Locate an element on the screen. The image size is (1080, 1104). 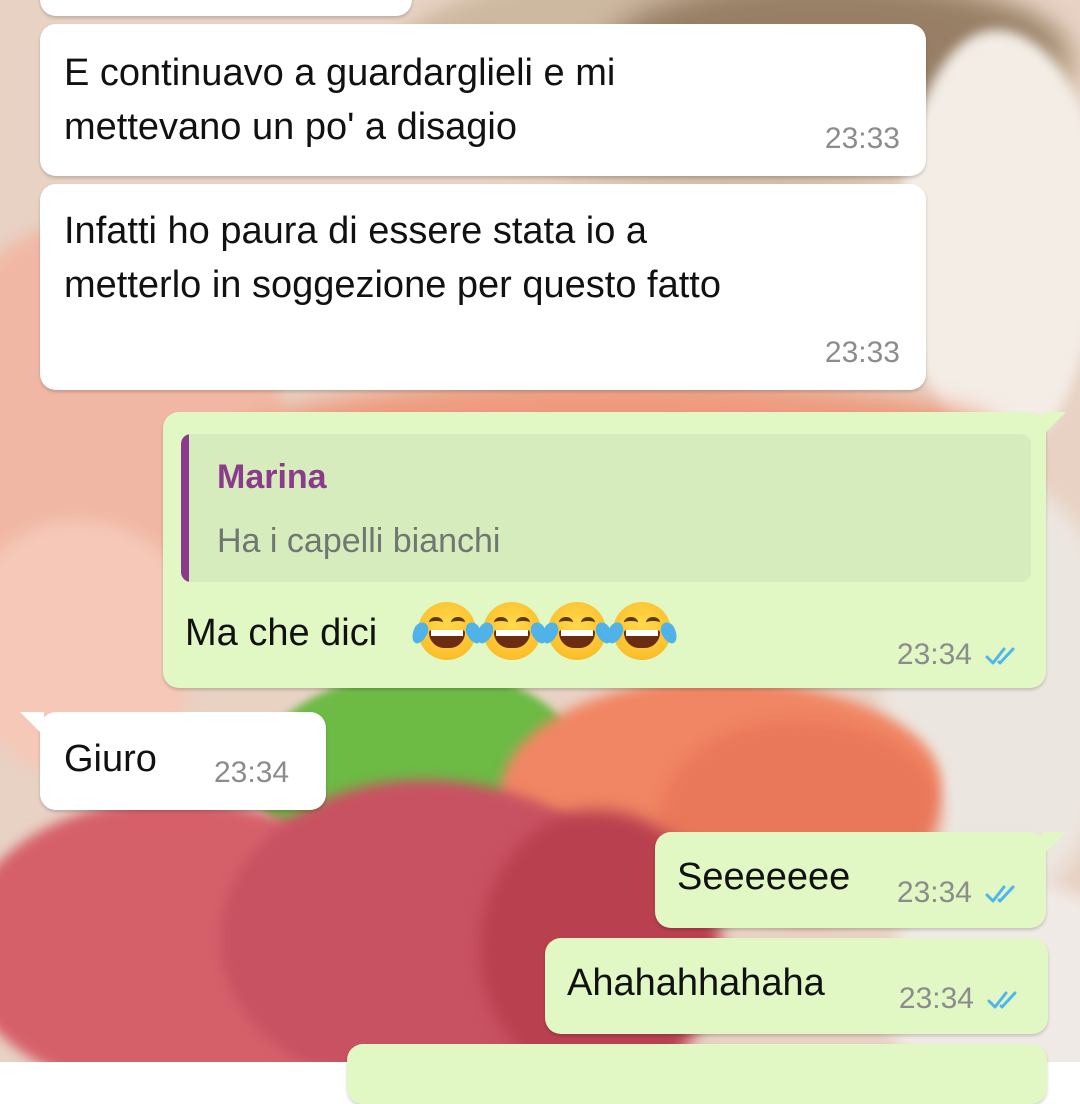
emoji-group is located at coordinates (544, 633).